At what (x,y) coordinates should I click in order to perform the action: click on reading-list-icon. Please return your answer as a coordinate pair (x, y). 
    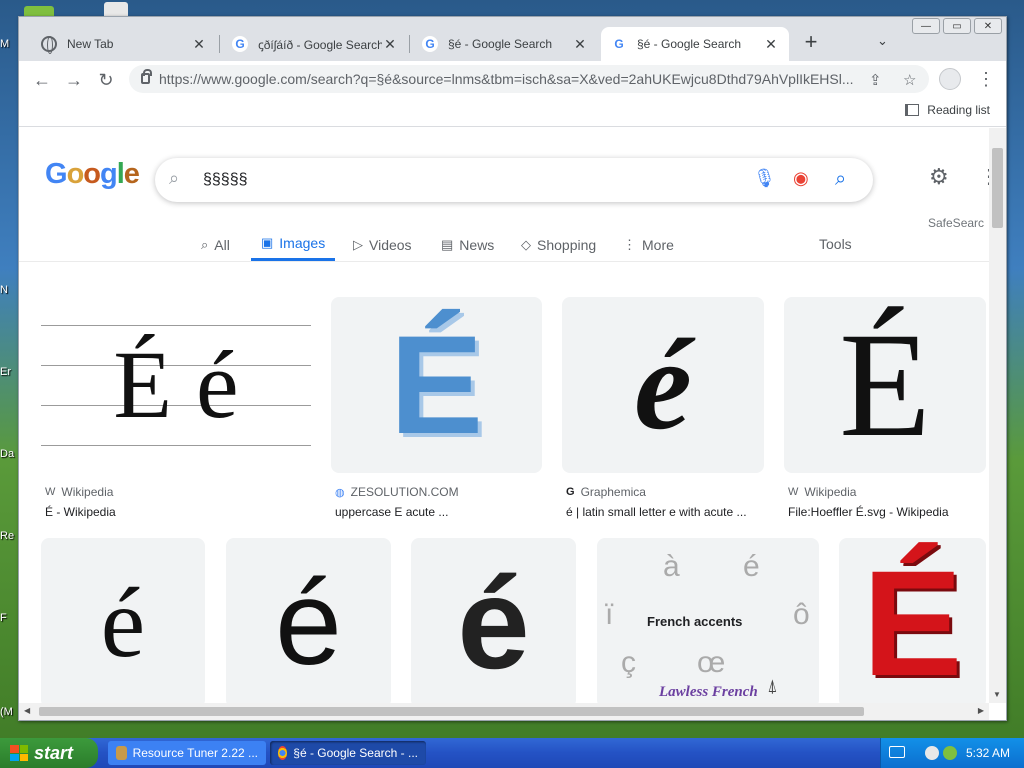
    Looking at the image, I should click on (912, 110).